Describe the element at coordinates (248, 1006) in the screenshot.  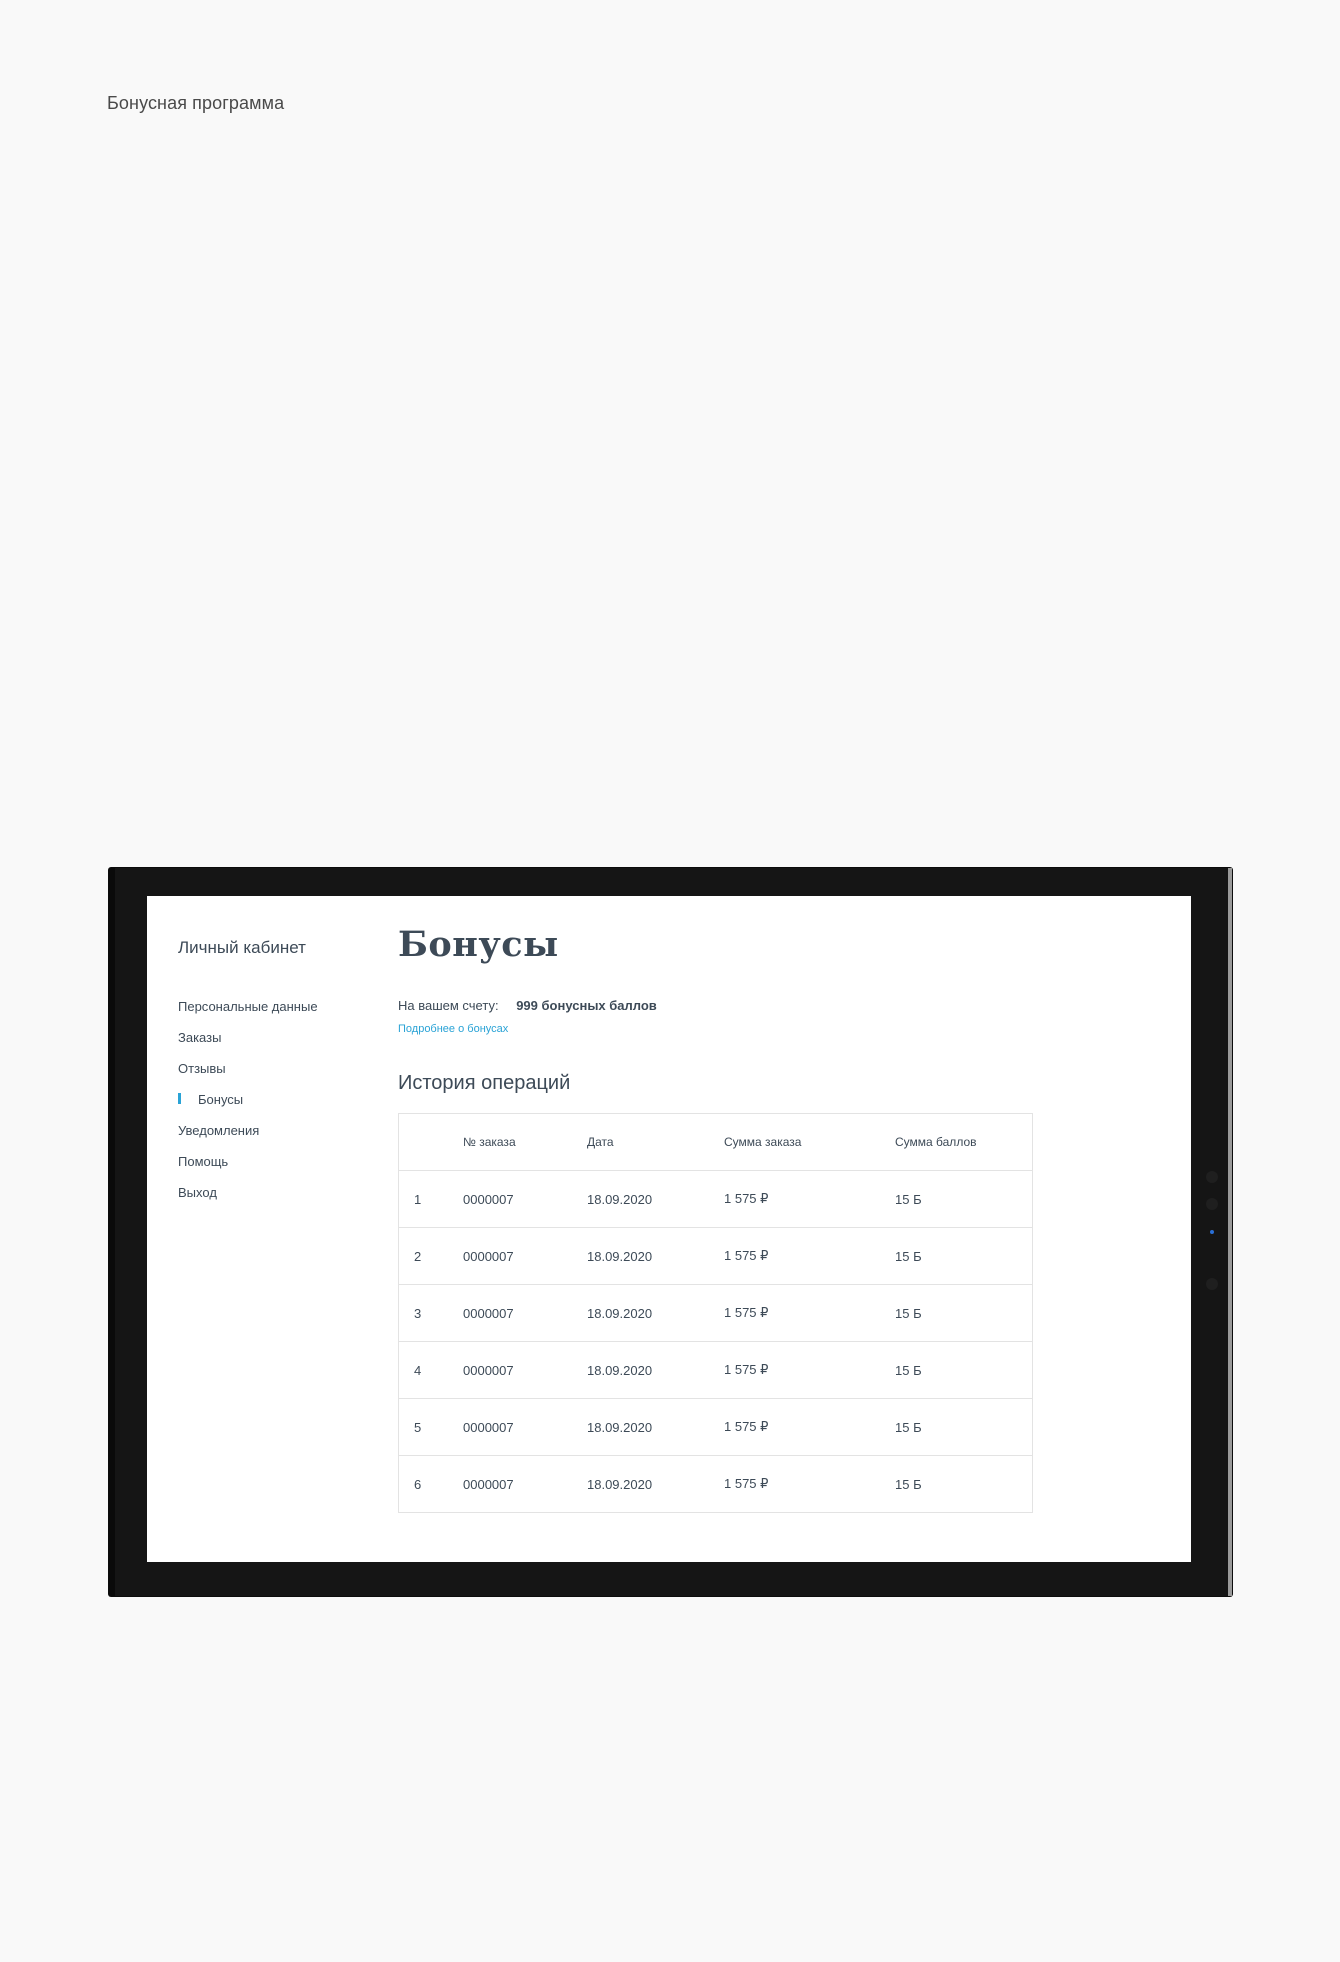
I see `sidebar-item-label: Персональные данные` at that location.